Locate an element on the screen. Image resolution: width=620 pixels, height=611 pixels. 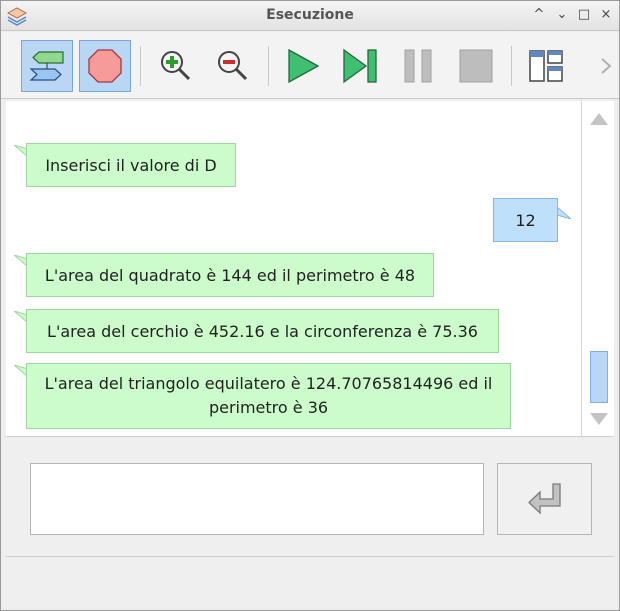
status-bar is located at coordinates (310, 582).